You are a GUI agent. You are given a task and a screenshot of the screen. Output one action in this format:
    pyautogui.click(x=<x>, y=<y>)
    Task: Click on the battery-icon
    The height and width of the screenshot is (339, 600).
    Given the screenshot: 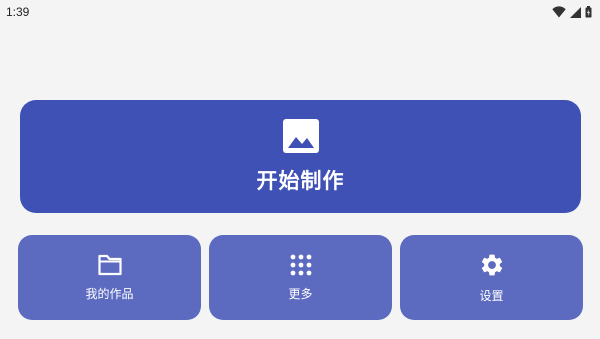 What is the action you would take?
    pyautogui.click(x=588, y=12)
    